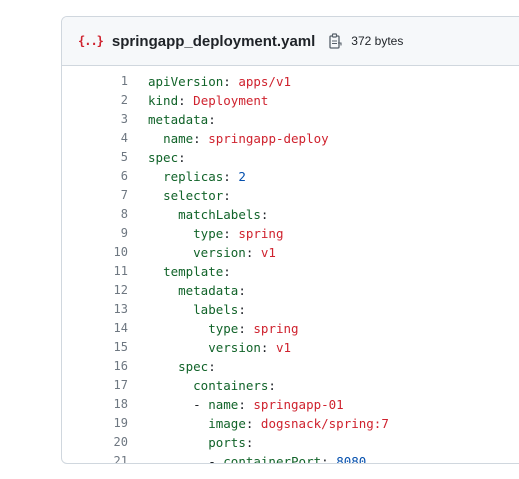  I want to click on yaml-key: template, so click(193, 271).